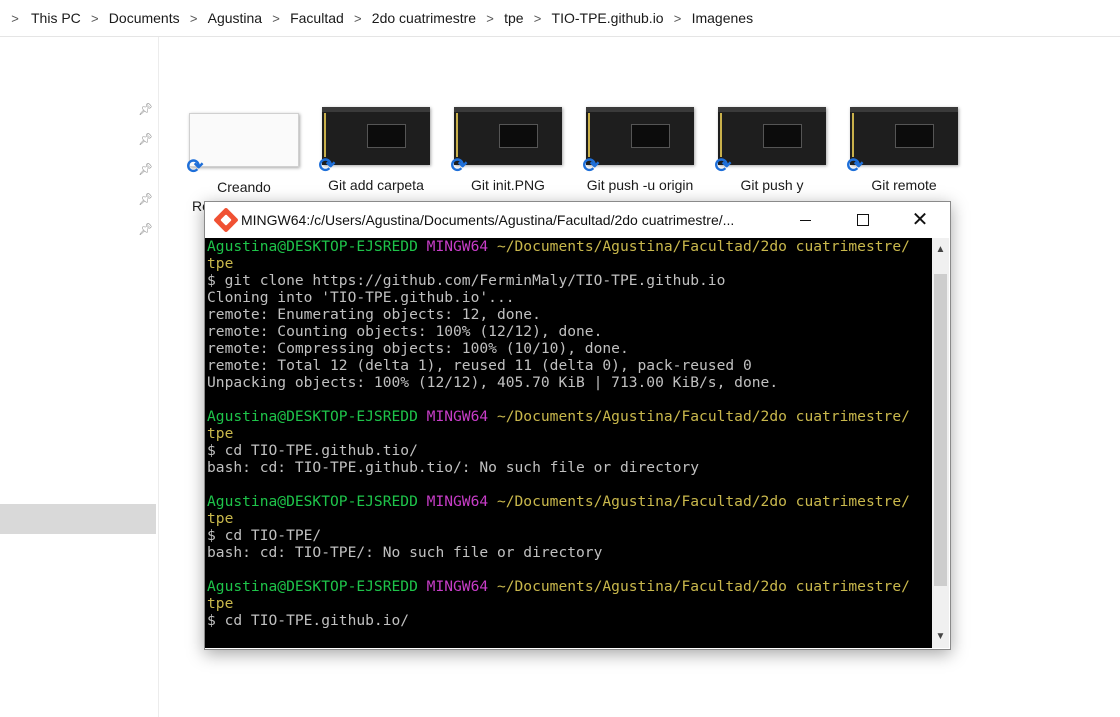  I want to click on terminal-line: $ cd TIO-TPE.github.tio/, so click(570, 450).